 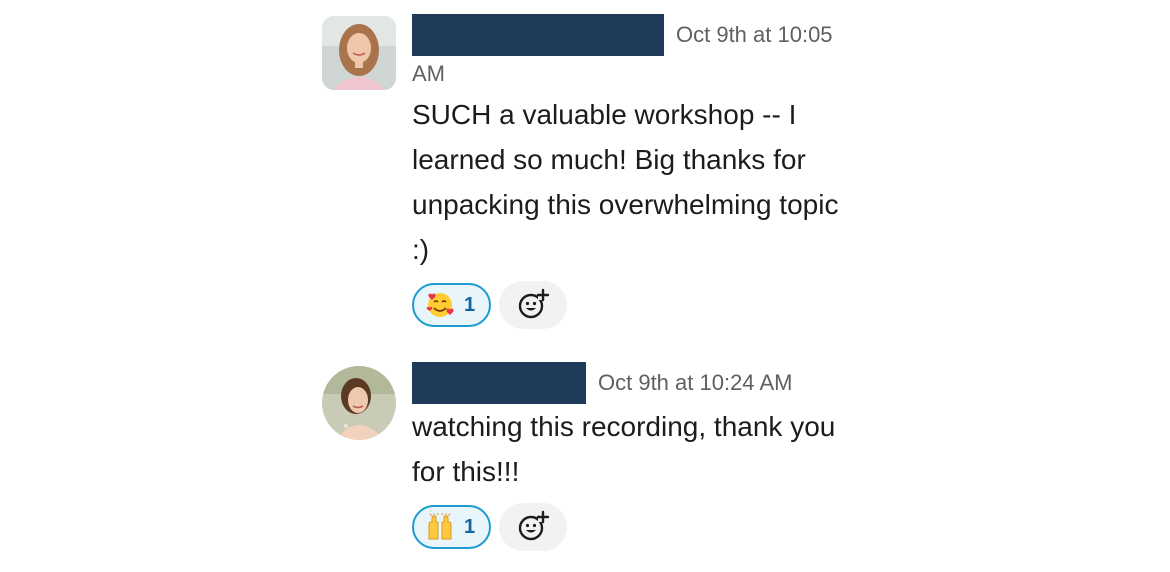 I want to click on message-header: Oct 9th at 10:24 AM, so click(x=647, y=384).